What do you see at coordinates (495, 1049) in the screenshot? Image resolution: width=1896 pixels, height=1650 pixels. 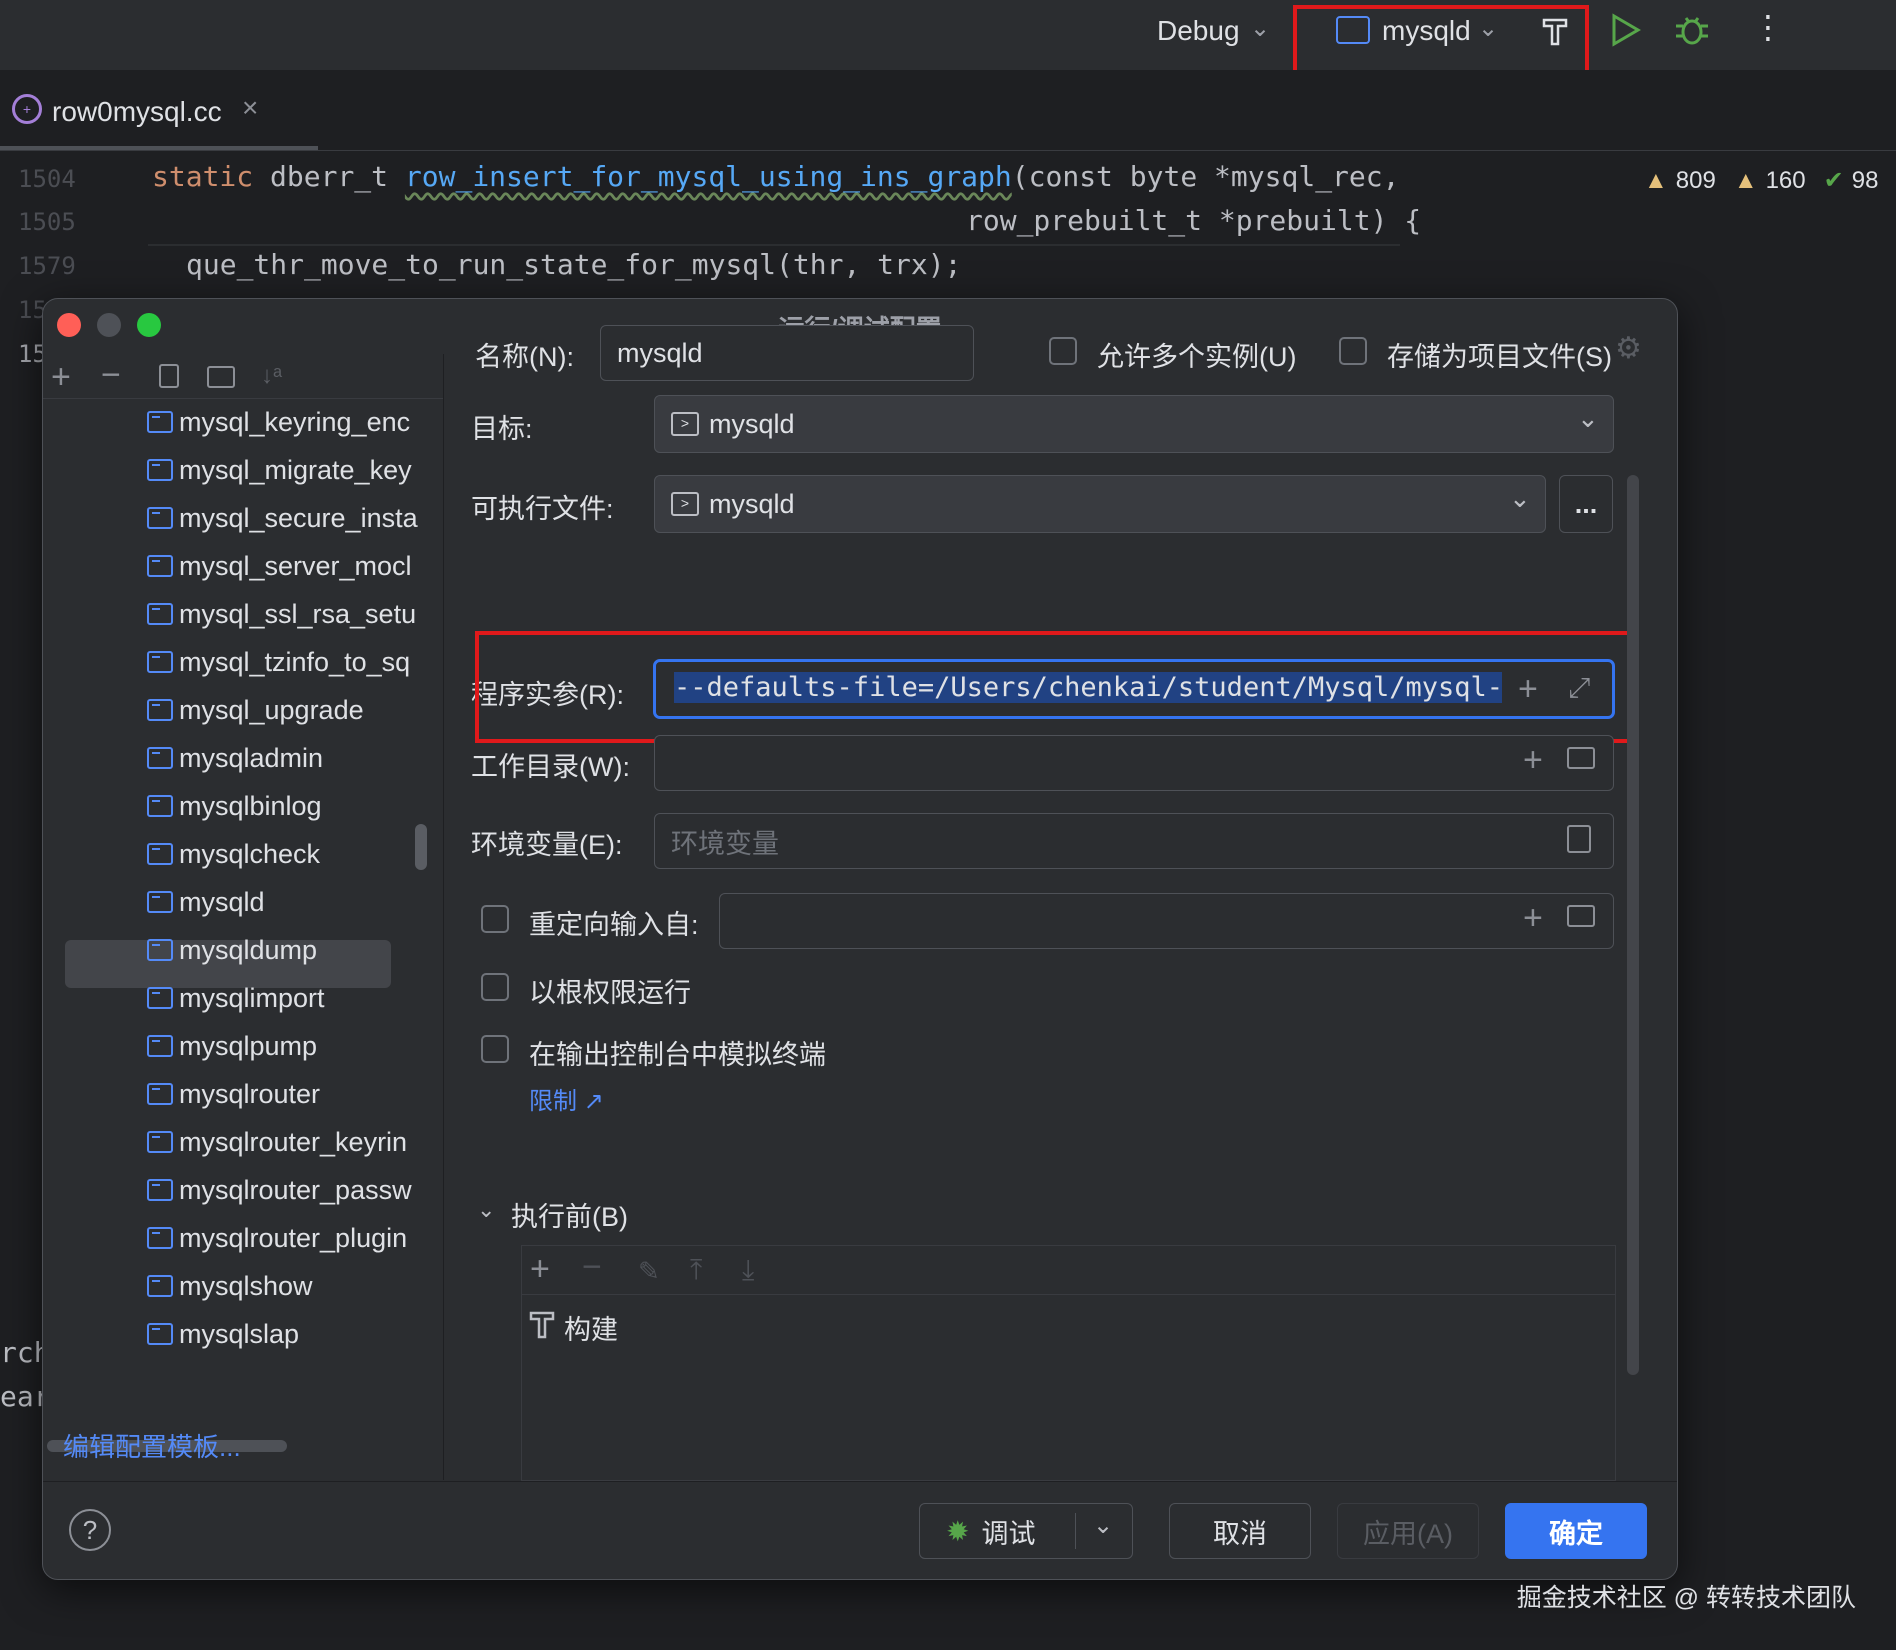 I see `emulate-terminal-checkbox` at bounding box center [495, 1049].